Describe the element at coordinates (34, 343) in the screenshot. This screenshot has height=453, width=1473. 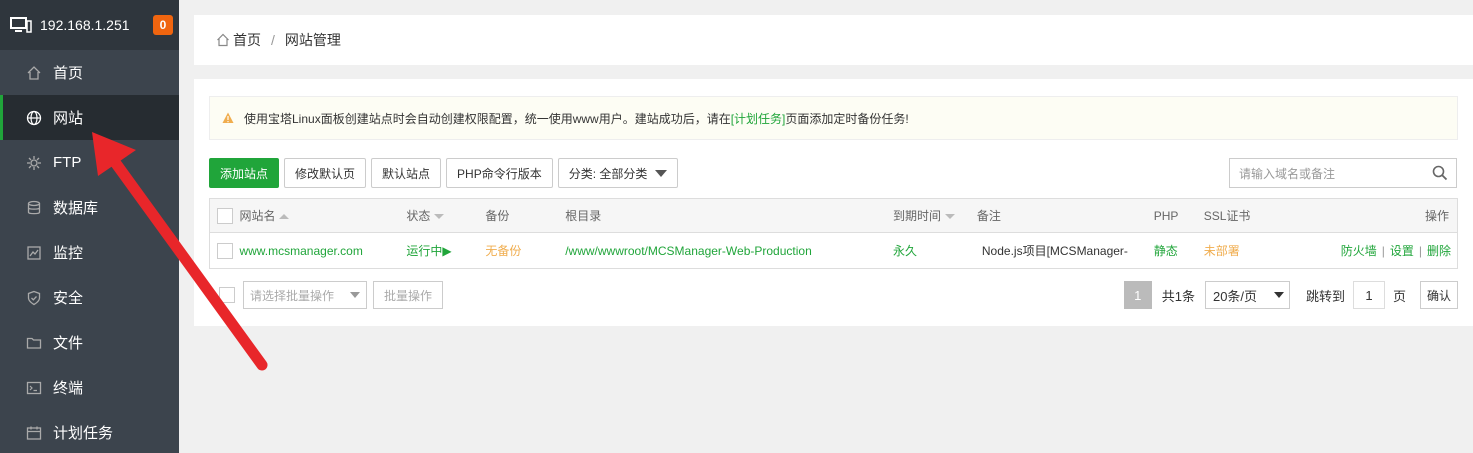
I see `folder-icon` at that location.